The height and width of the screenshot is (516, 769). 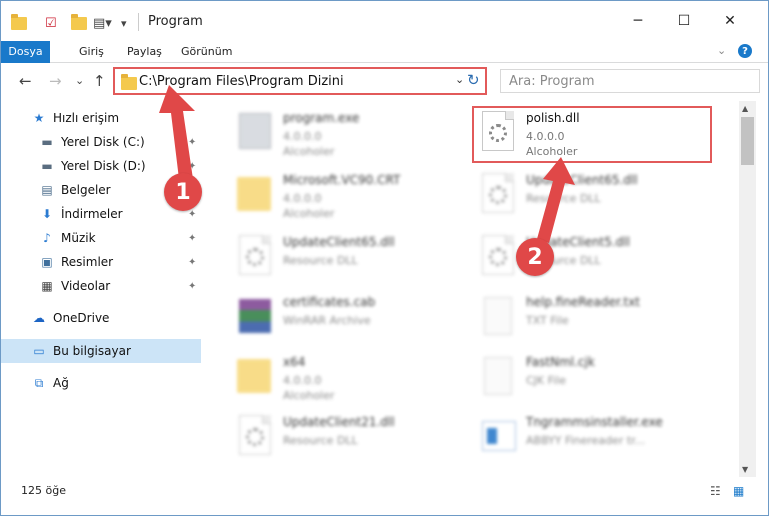 I want to click on file-item: help.fineReader.txt TXT File, so click(x=579, y=317).